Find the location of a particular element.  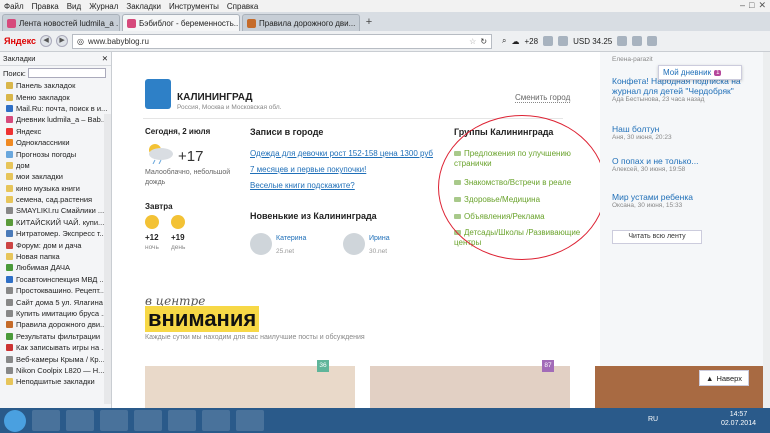

post-badge: 36 is located at coordinates (323, 366).